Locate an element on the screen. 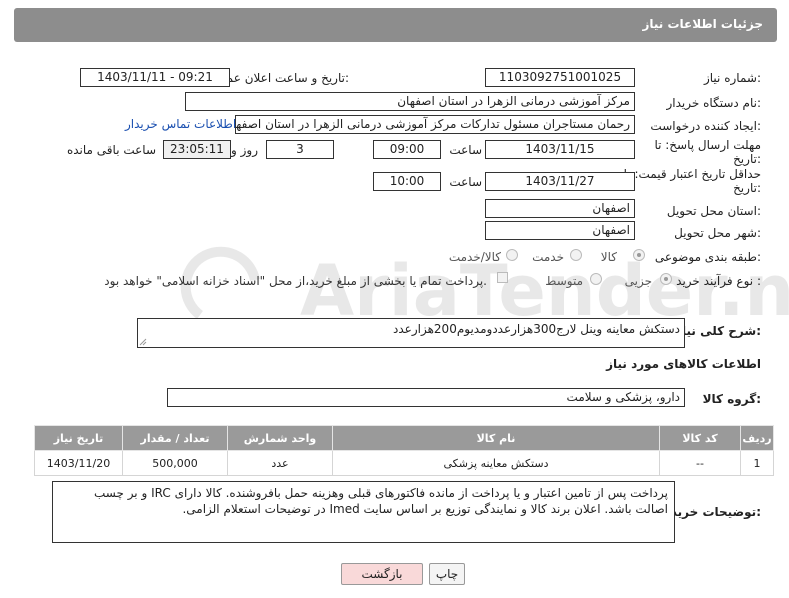  col-code: کد کالا is located at coordinates (700, 438).